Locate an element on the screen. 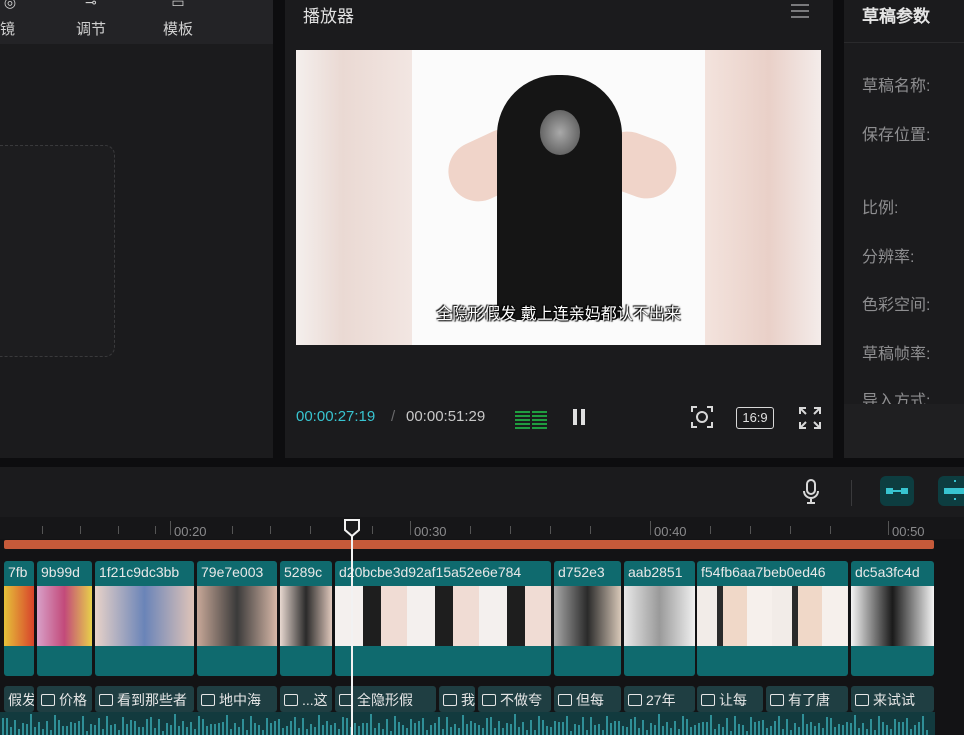  text-clip: 价格 is located at coordinates (64, 699).